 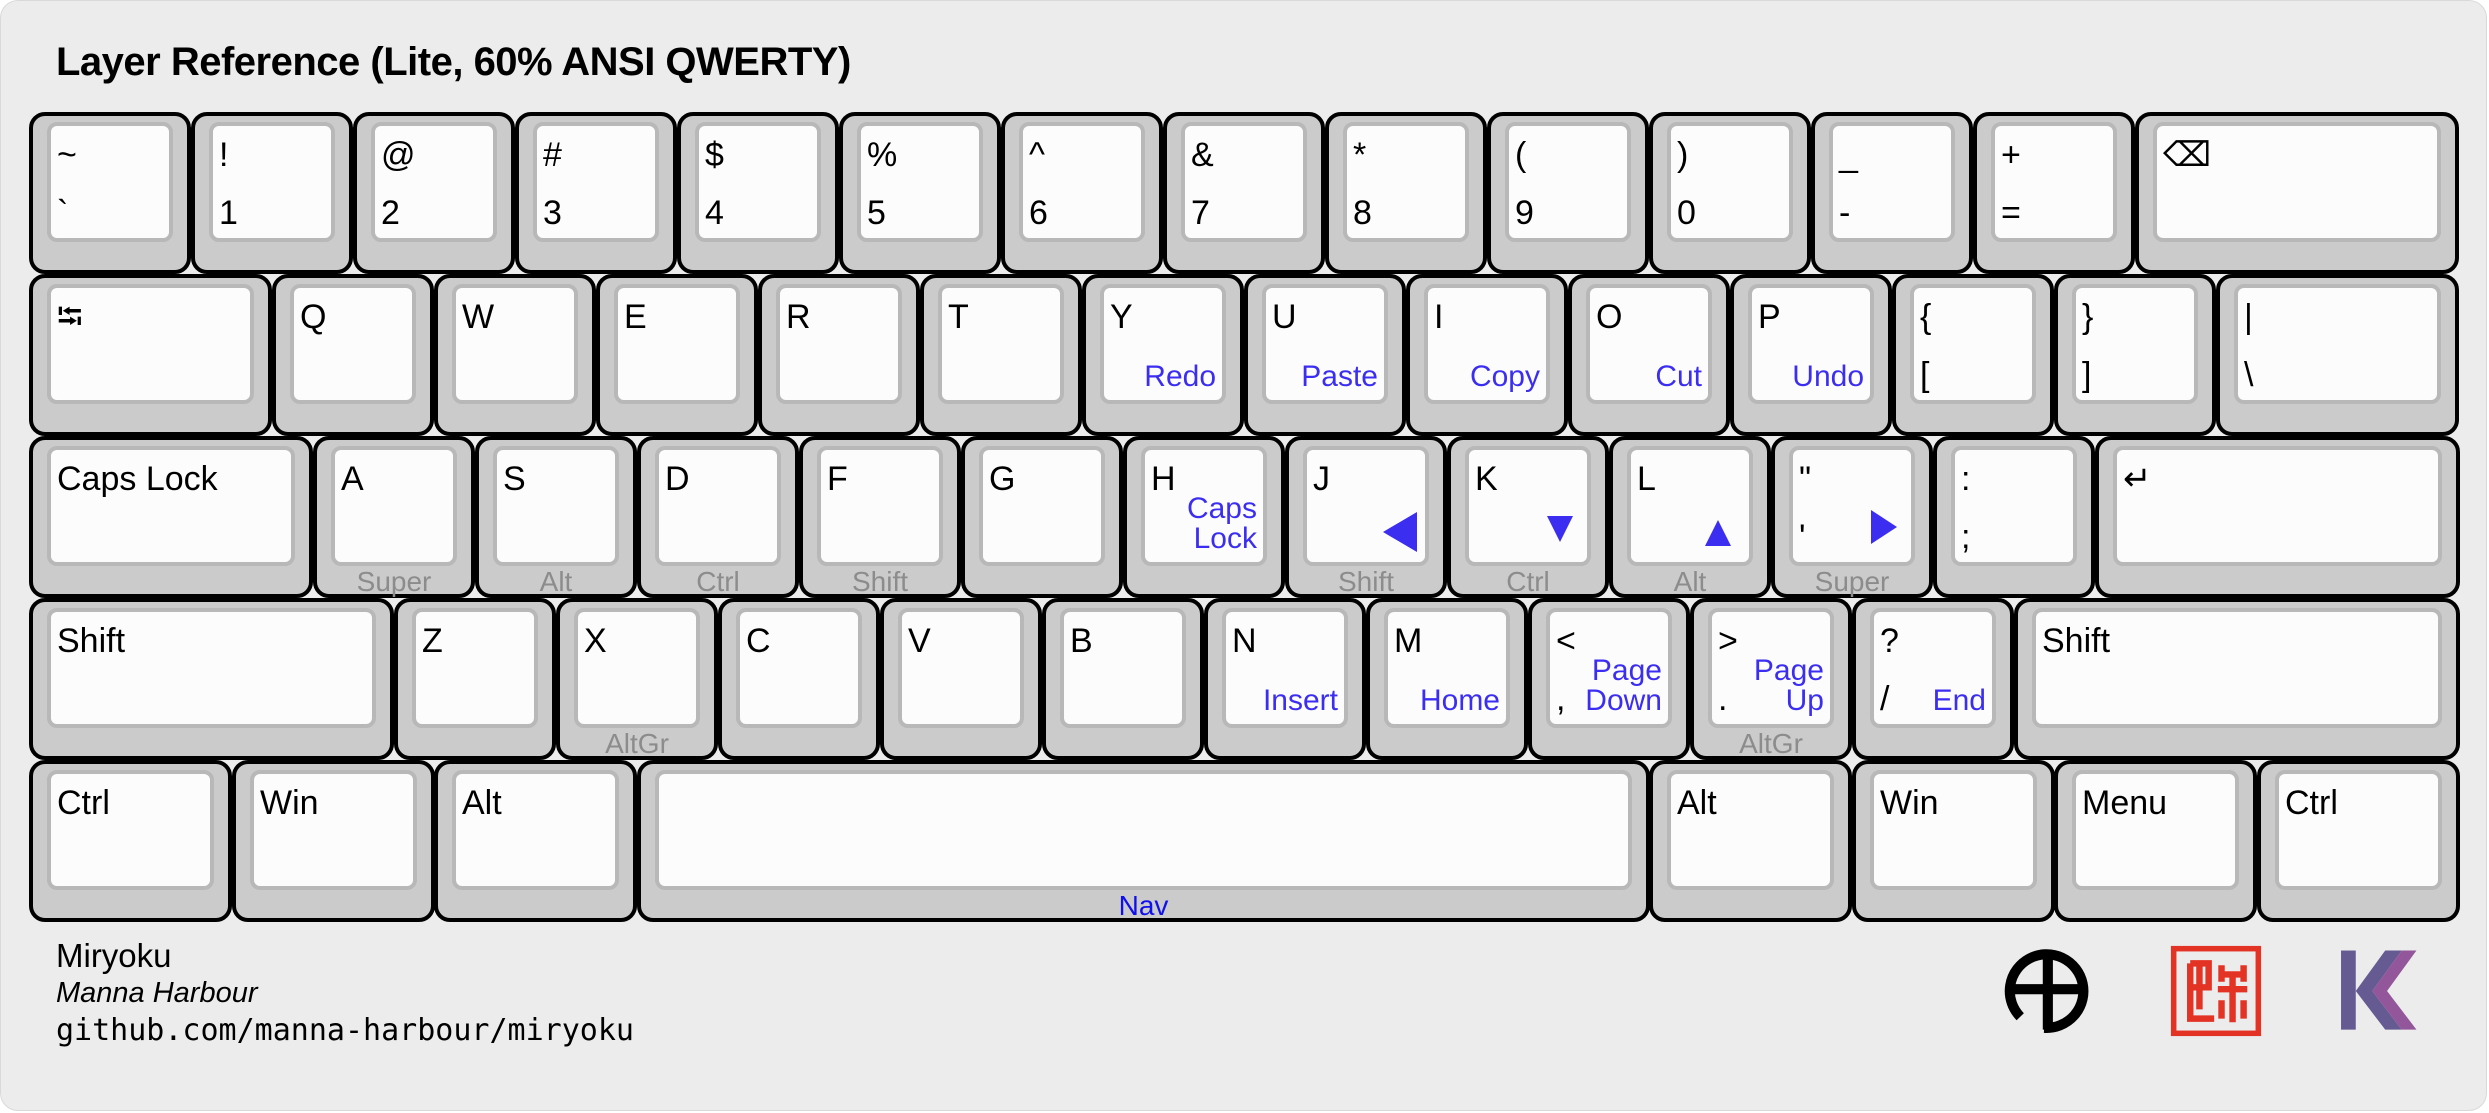 I want to click on key-x: X AltGr, so click(x=637, y=679).